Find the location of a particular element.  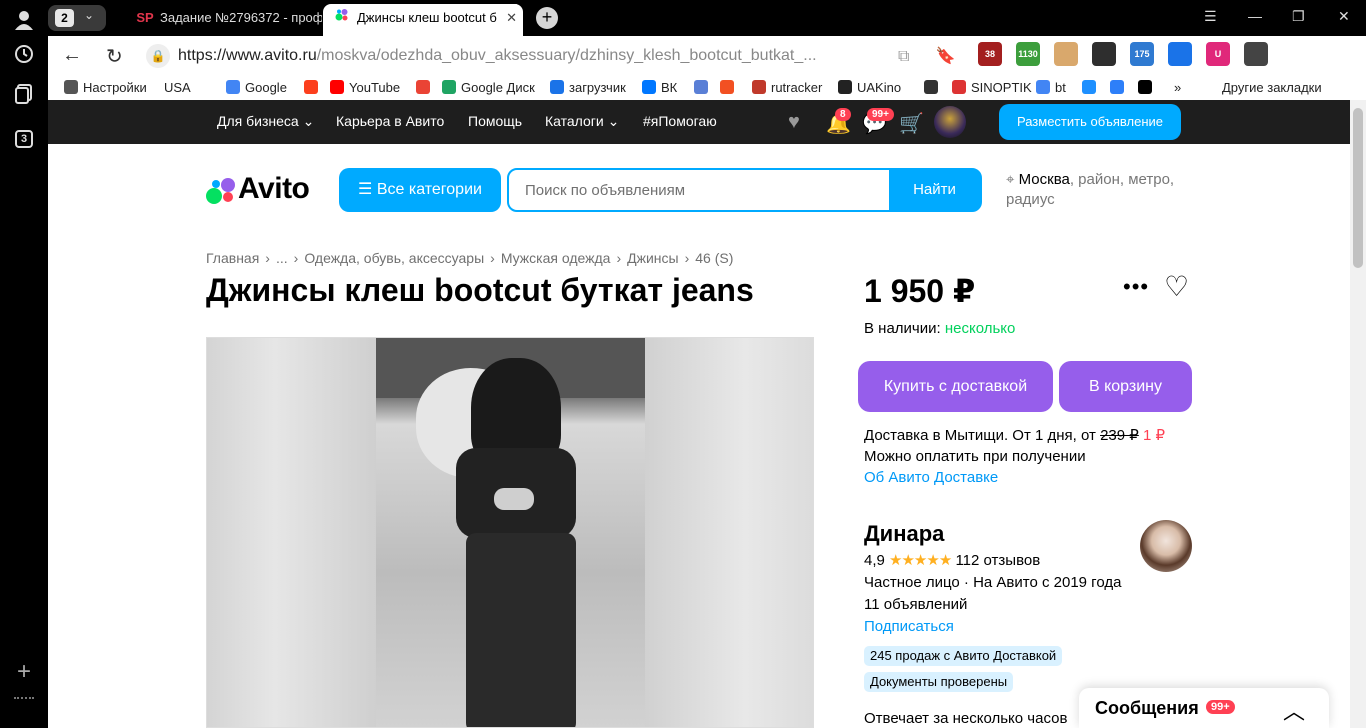

bookmark-item: ВК is located at coordinates (659, 87).